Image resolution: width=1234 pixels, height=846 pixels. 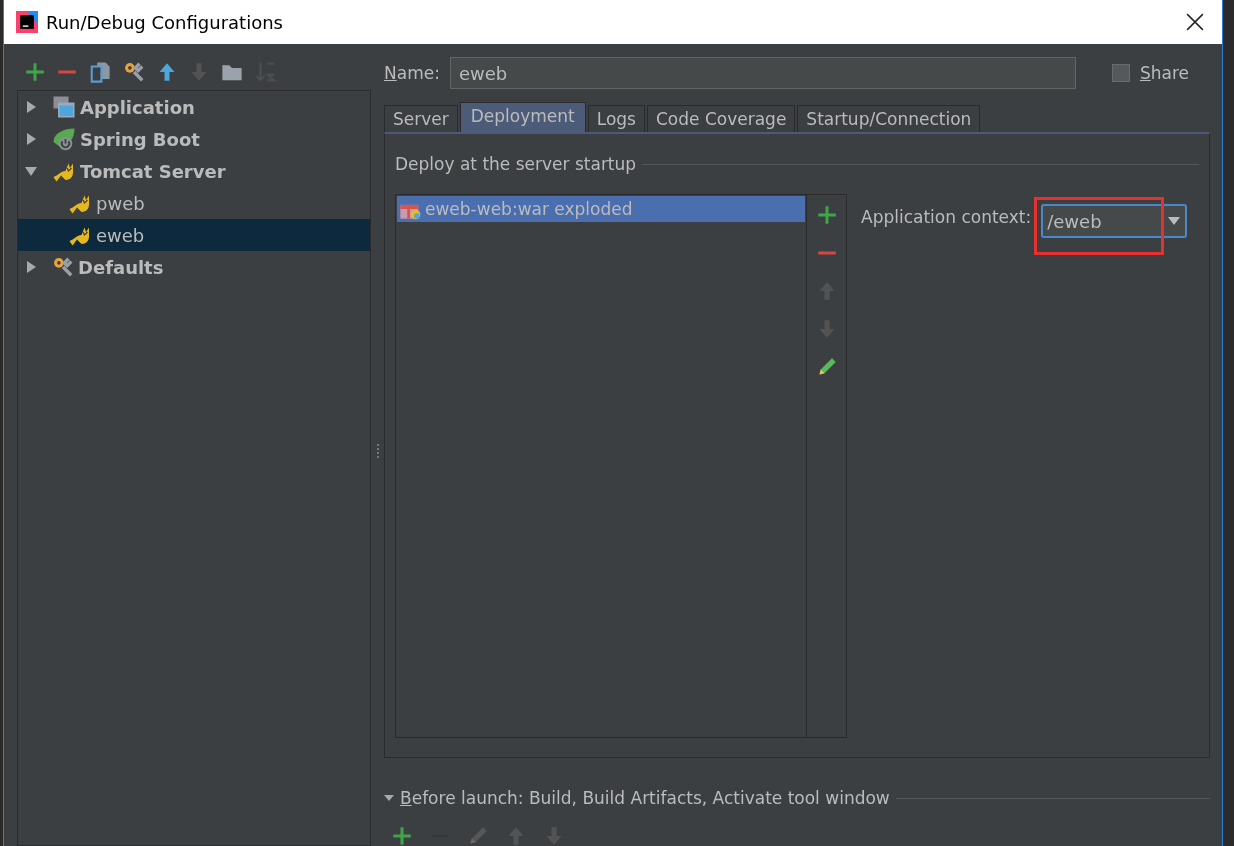 What do you see at coordinates (1120, 73) in the screenshot?
I see `share-checkbox` at bounding box center [1120, 73].